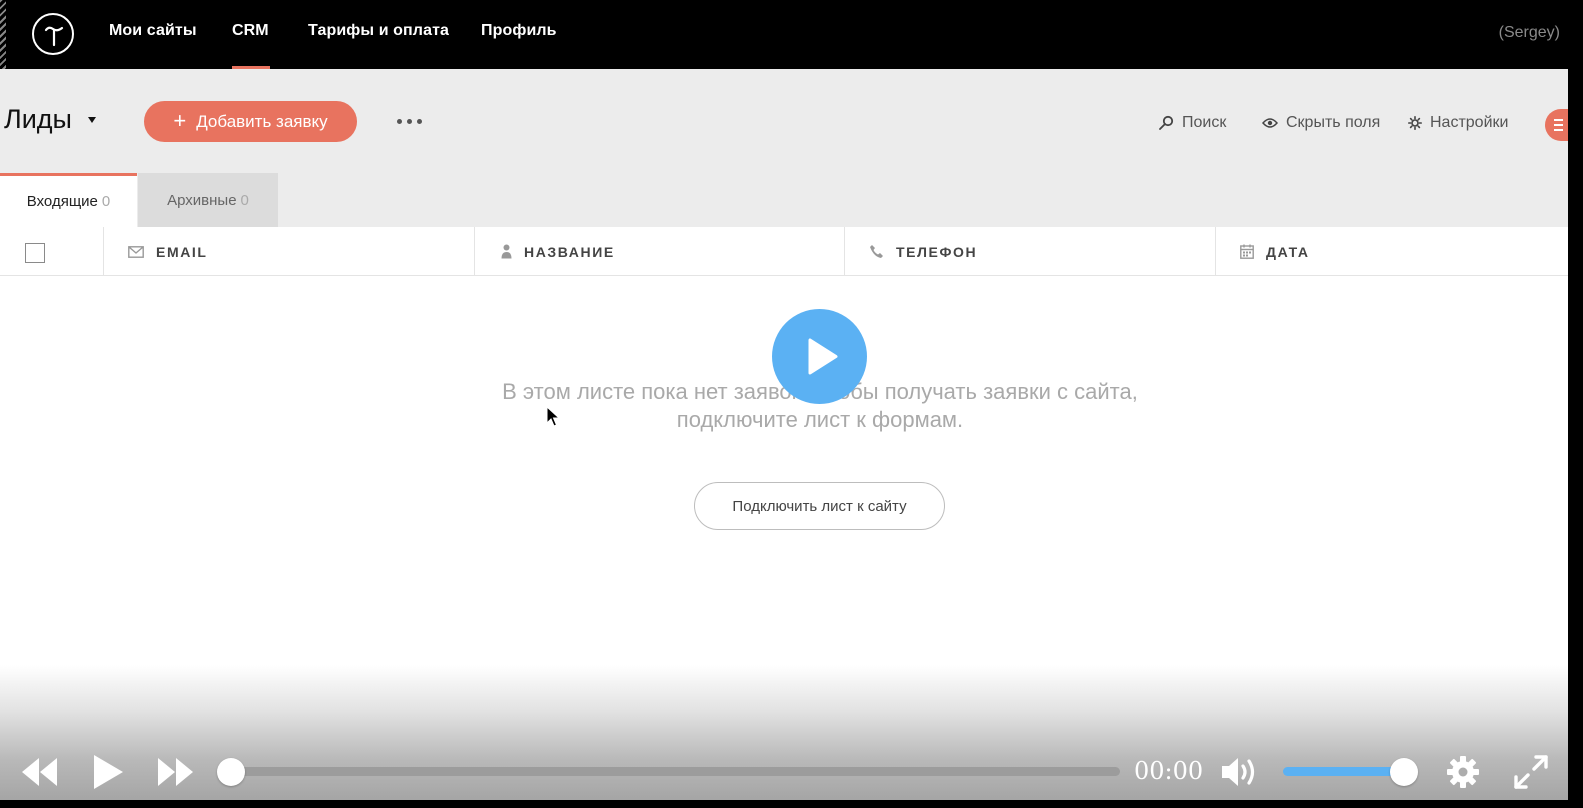  Describe the element at coordinates (3, 34) in the screenshot. I see `edge-hatch` at that location.